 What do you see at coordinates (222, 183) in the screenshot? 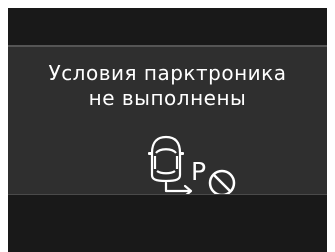
I see `prohibited-icon` at bounding box center [222, 183].